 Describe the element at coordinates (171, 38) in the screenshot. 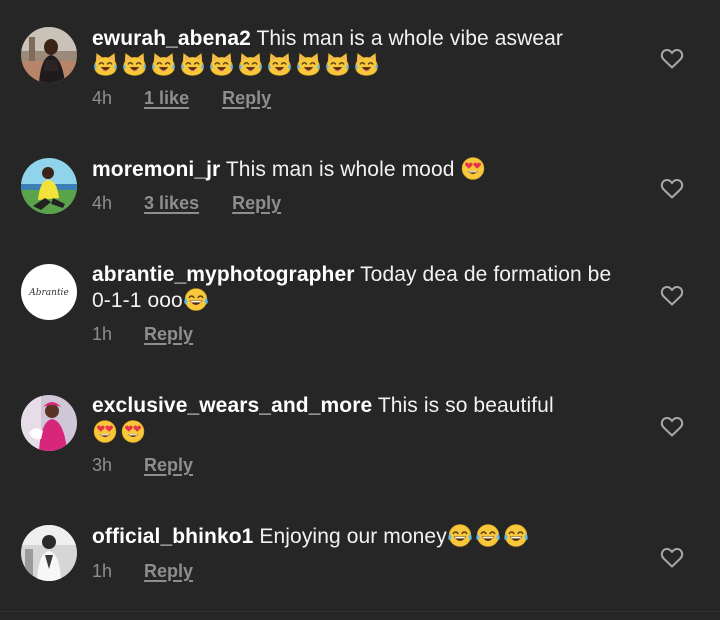

I see `username: ewurah_abena2` at that location.